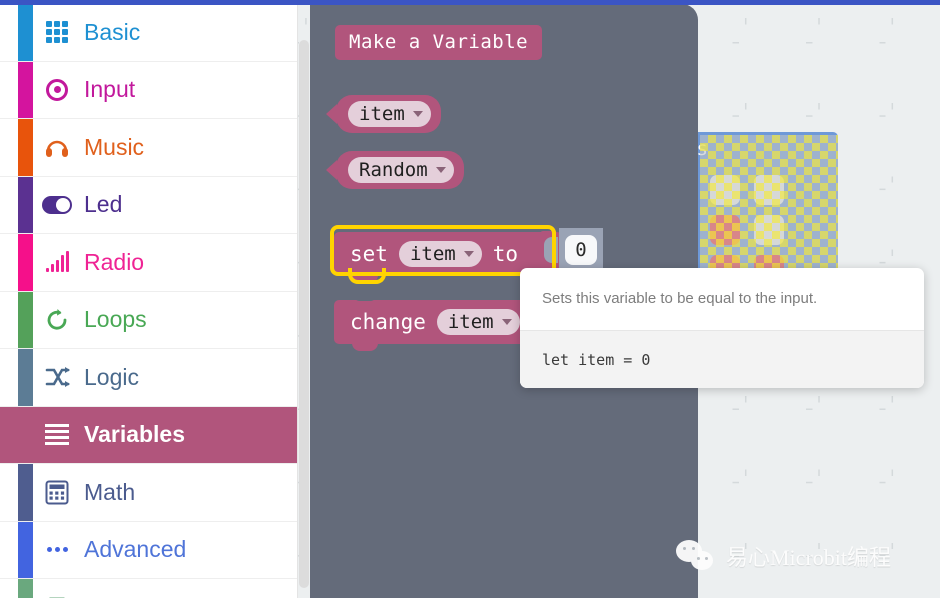  What do you see at coordinates (549, 250) in the screenshot?
I see `value-slot-connector` at bounding box center [549, 250].